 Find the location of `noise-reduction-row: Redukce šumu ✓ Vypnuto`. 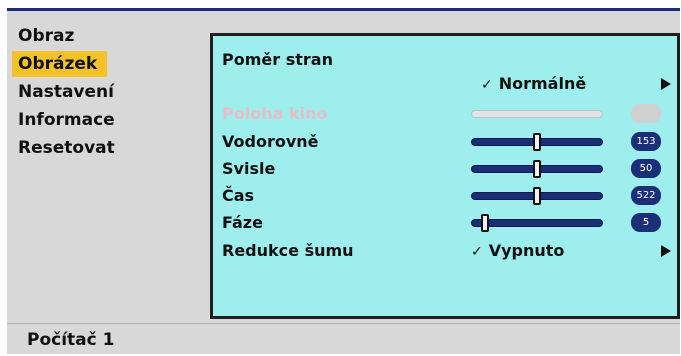

noise-reduction-row: Redukce šumu ✓ Vypnuto is located at coordinates (445, 251).